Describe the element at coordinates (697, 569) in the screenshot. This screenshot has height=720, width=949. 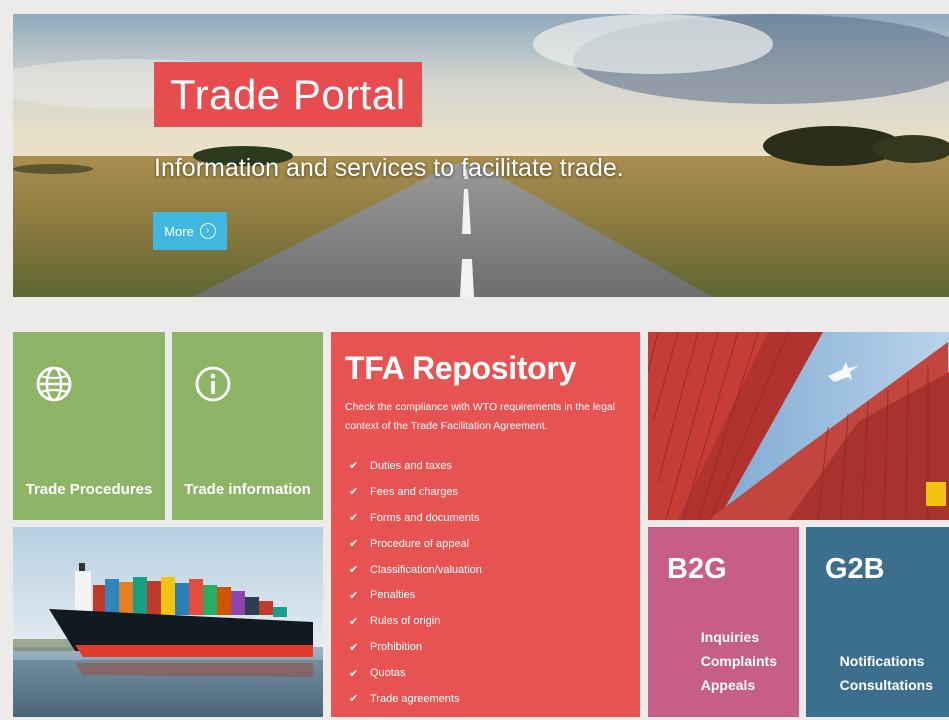
I see `b2g-title: B2G` at that location.